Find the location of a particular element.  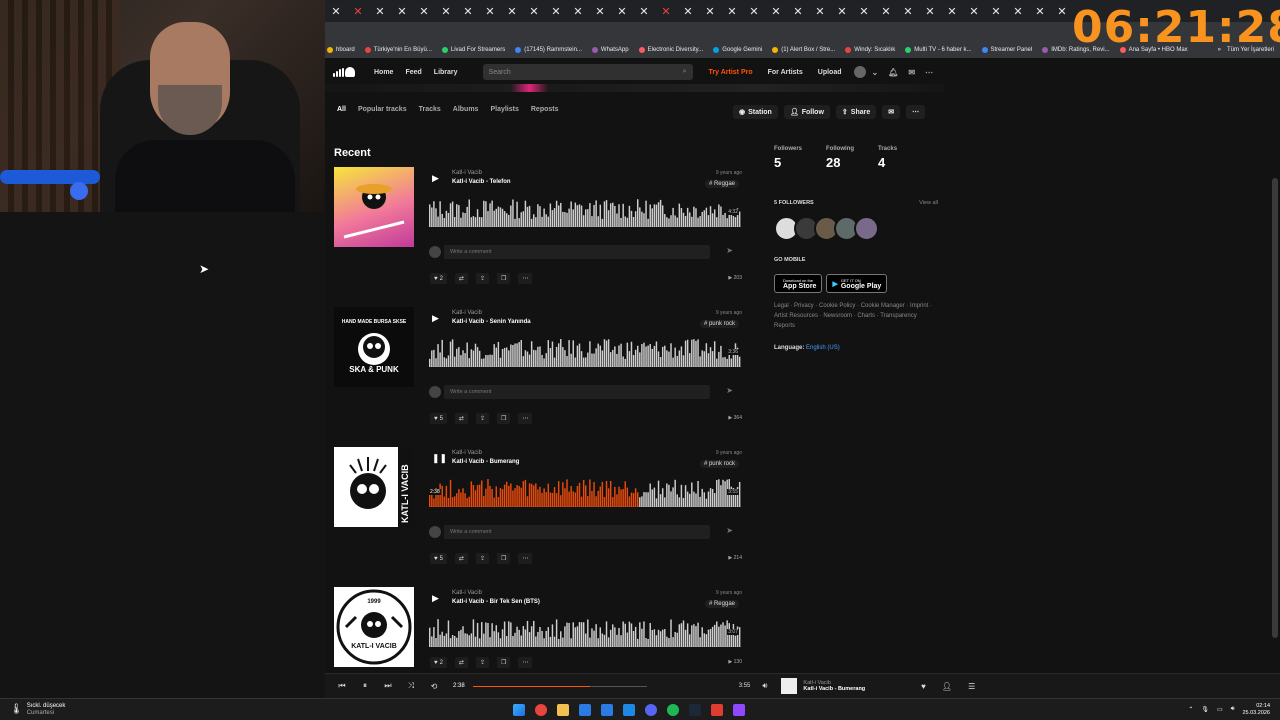

bookmark-item: Livad For Streamers is located at coordinates (473, 50).